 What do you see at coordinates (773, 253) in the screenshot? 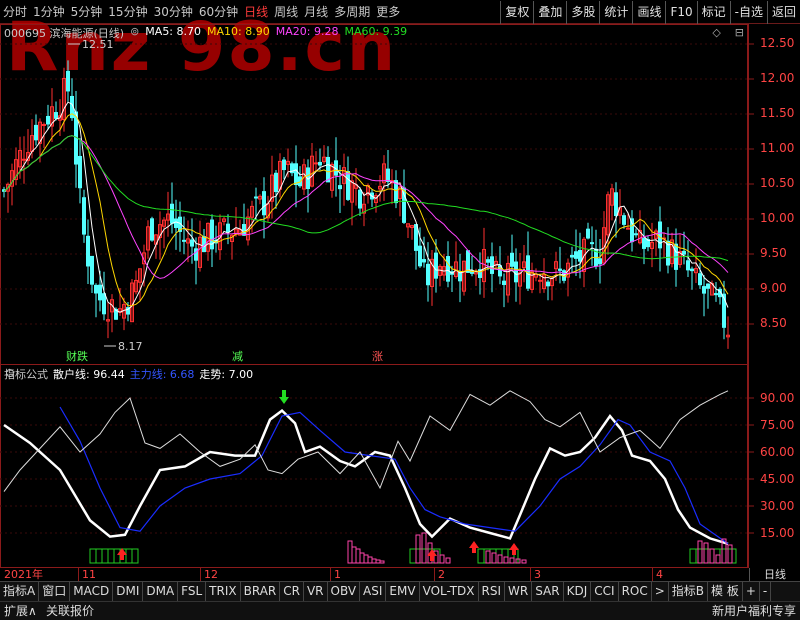
I see `price-tick: 9.50` at bounding box center [773, 253].